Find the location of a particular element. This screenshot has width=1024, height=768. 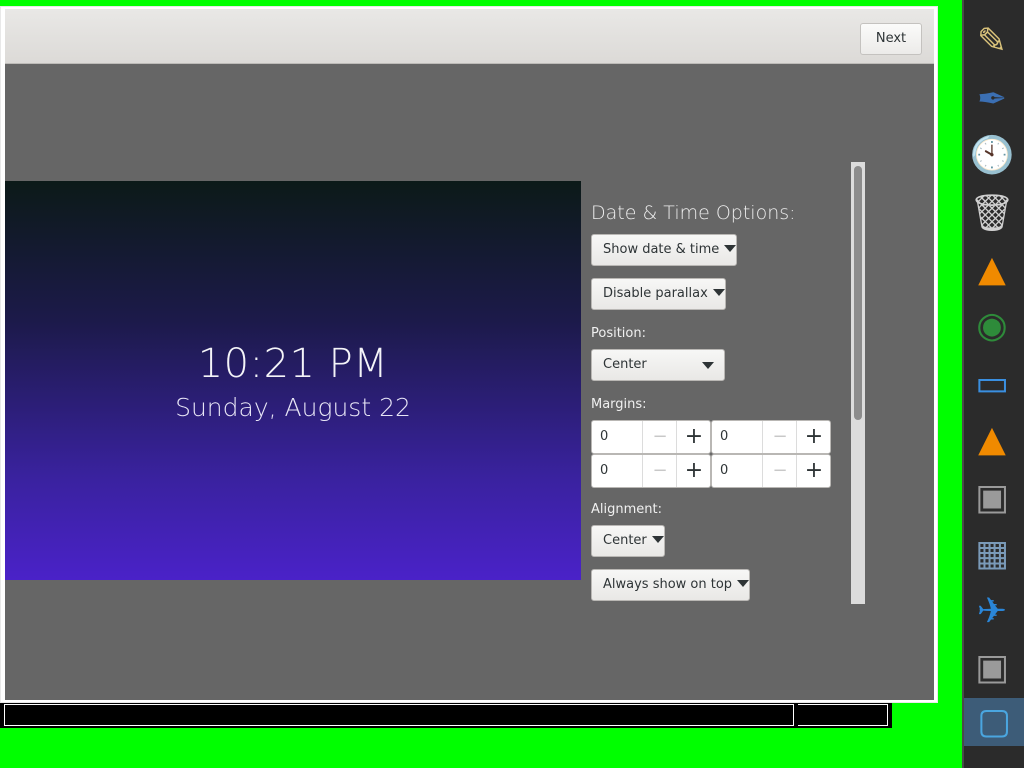

margin-right-spin: 0 − + is located at coordinates (771, 437).